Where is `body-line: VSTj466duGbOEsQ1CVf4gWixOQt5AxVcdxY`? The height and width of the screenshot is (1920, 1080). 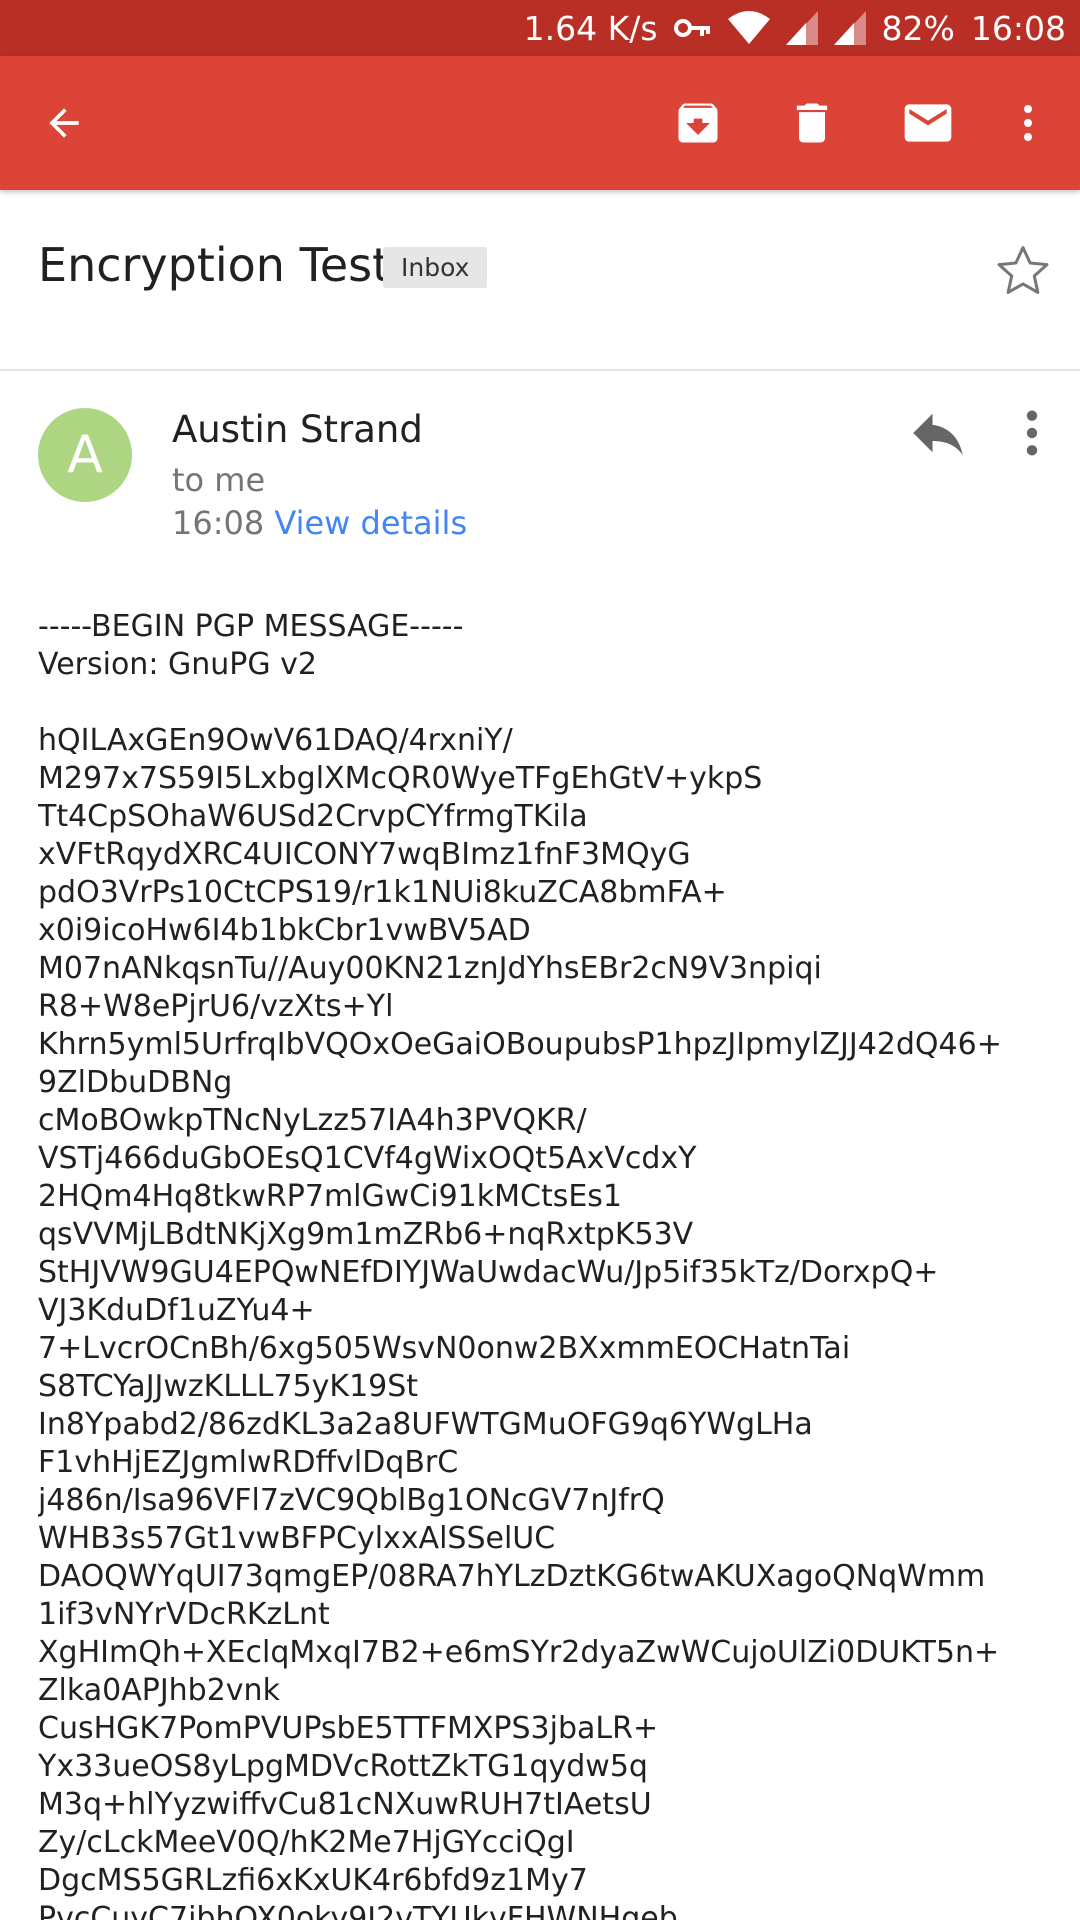
body-line: VSTj466duGbOEsQ1CVf4gWixOQt5AxVcdxY is located at coordinates (367, 1158).